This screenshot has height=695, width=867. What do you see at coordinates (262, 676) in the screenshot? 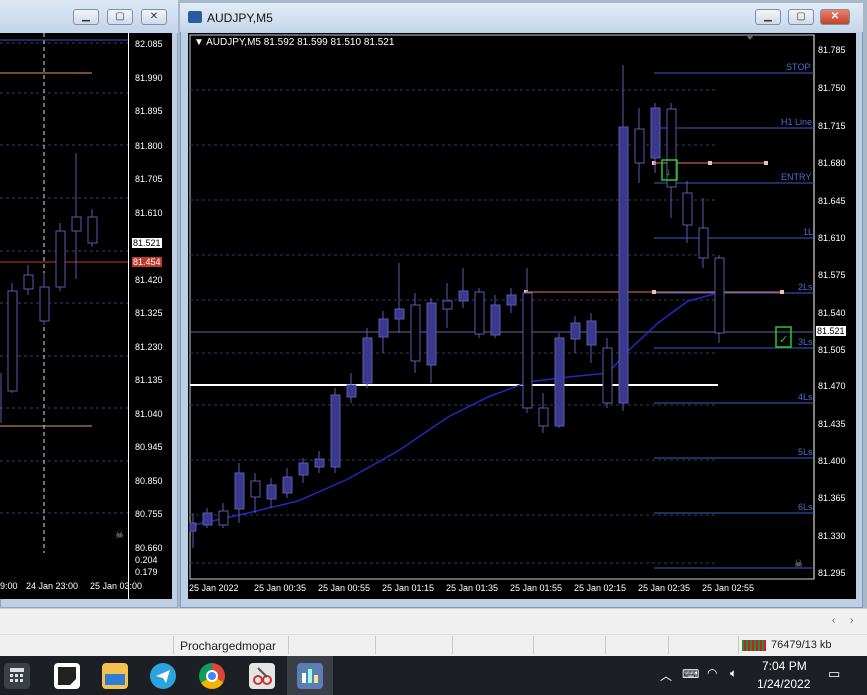
I see `snipping-tool-icon` at bounding box center [262, 676].